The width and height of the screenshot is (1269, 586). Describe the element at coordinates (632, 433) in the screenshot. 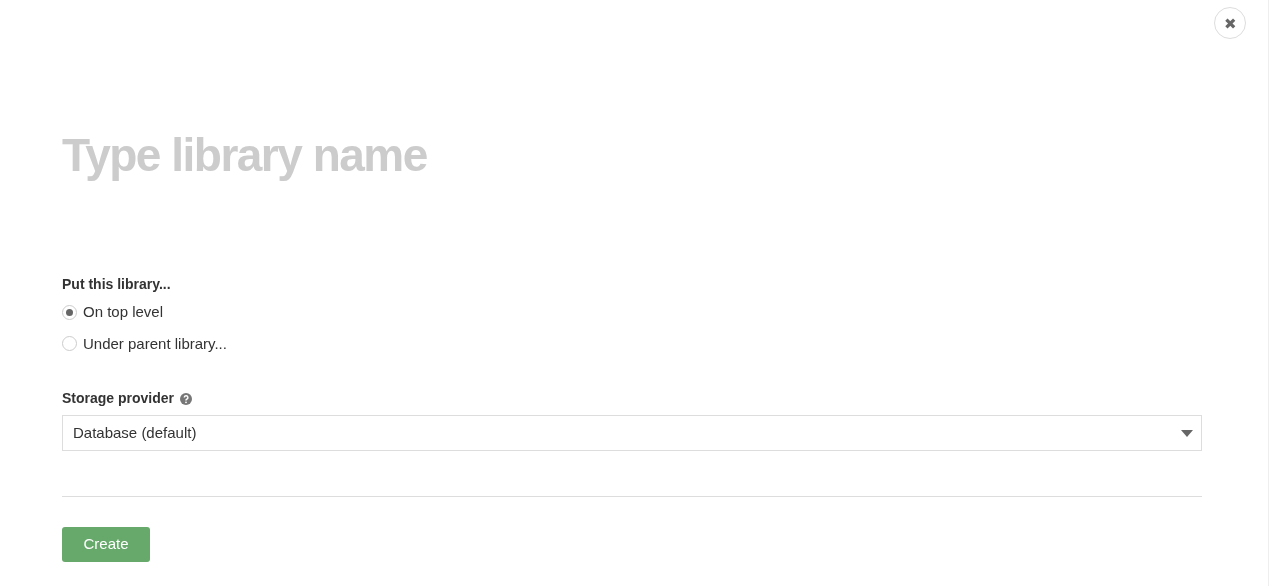

I see `storage-provider-select: Database (default)` at that location.